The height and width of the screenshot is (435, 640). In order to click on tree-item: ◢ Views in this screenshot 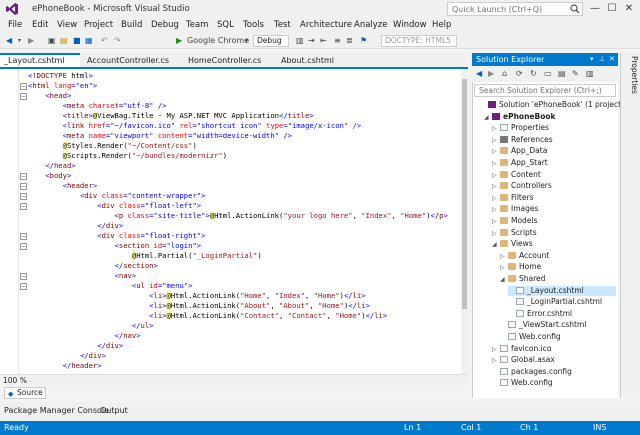, I will do `click(554, 244)`.